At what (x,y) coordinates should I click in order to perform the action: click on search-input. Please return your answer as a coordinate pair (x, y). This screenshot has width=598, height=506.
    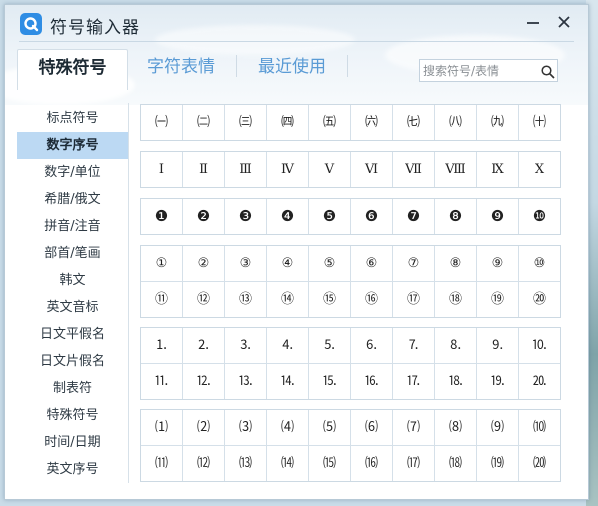
    Looking at the image, I should click on (478, 70).